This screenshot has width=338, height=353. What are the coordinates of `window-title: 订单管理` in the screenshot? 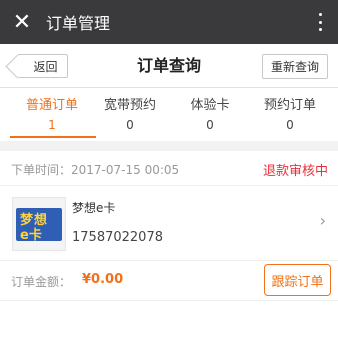 It's located at (78, 23).